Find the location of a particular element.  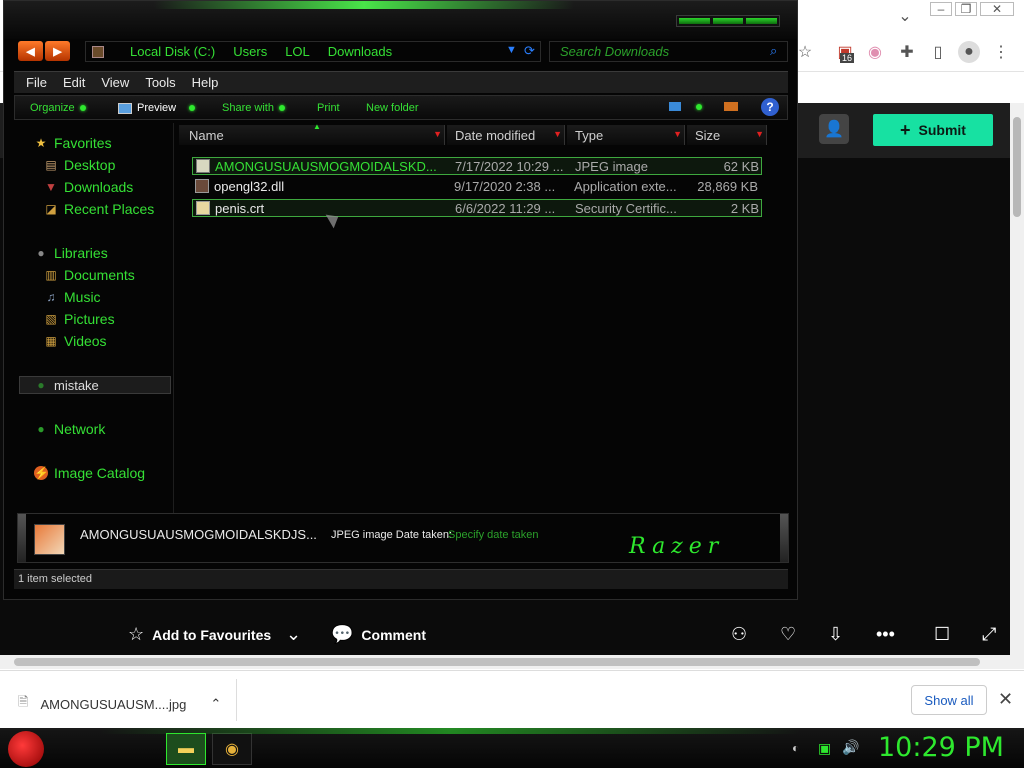

restore-button: ❐ is located at coordinates (966, 9).